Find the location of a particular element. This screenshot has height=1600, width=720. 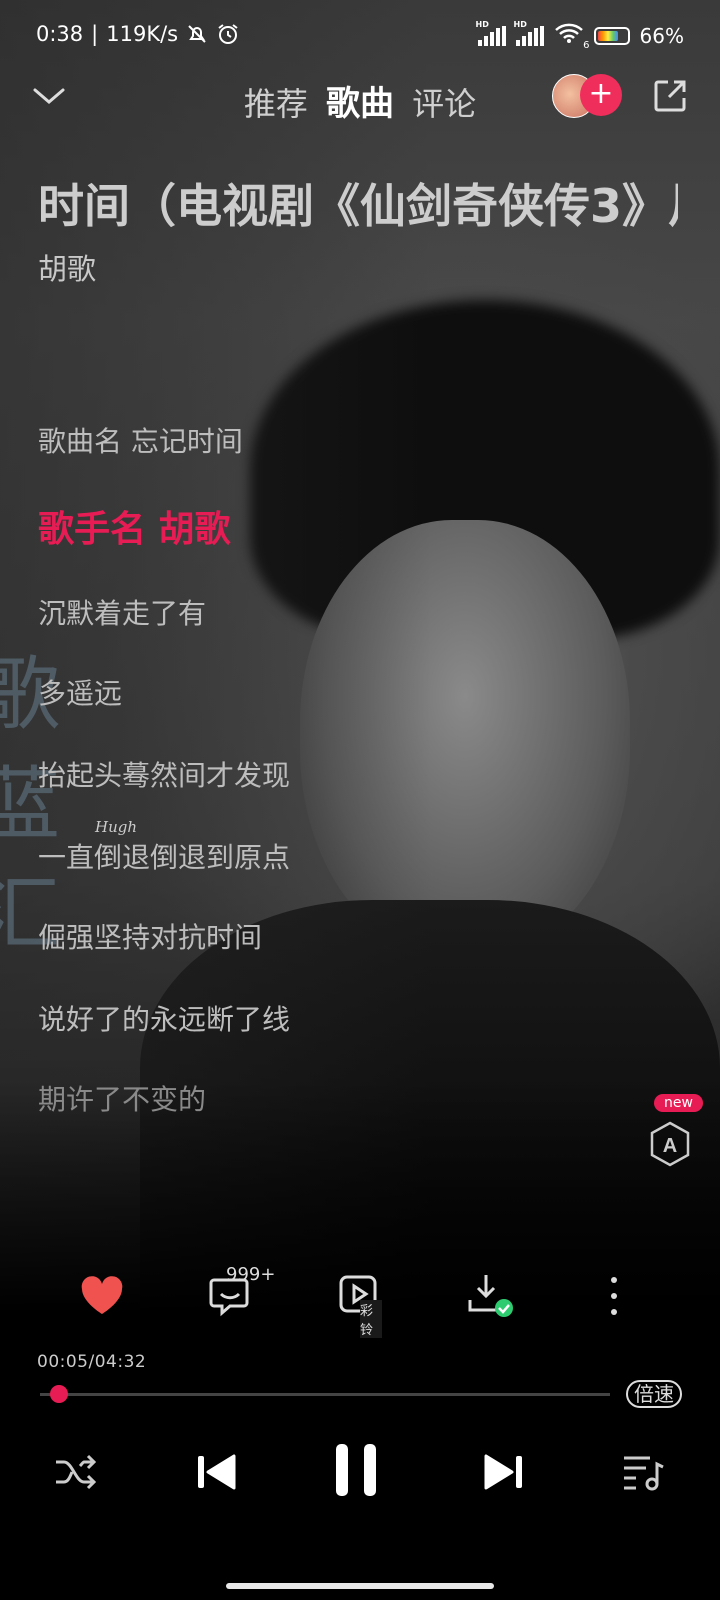

alarm-icon is located at coordinates (228, 34).